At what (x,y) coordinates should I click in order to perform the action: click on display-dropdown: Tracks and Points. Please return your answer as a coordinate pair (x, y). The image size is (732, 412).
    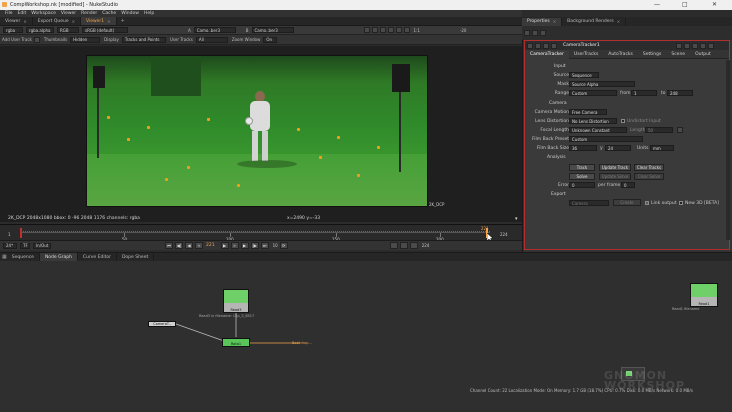
    Looking at the image, I should click on (143, 39).